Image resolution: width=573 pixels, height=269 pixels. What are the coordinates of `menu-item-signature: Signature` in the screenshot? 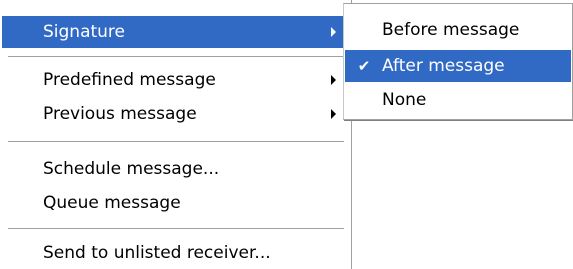 It's located at (174, 32).